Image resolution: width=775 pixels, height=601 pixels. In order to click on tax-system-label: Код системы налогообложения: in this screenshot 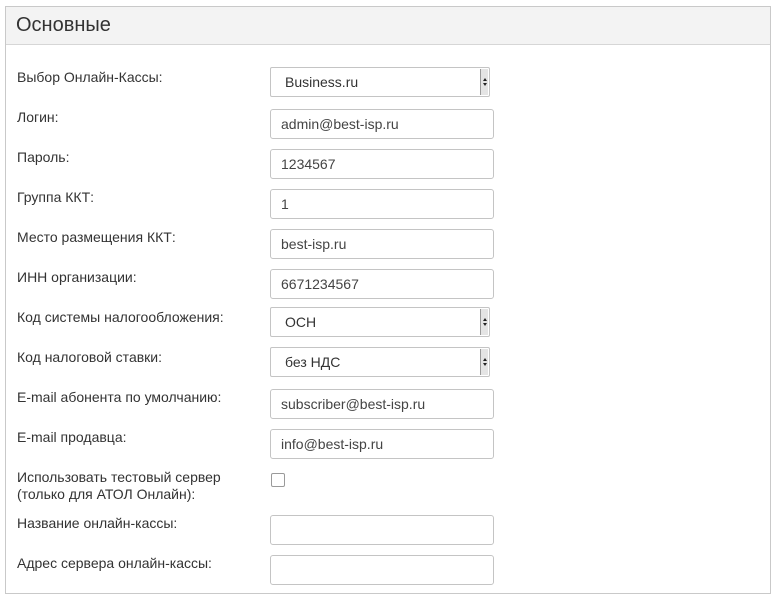, I will do `click(120, 317)`.